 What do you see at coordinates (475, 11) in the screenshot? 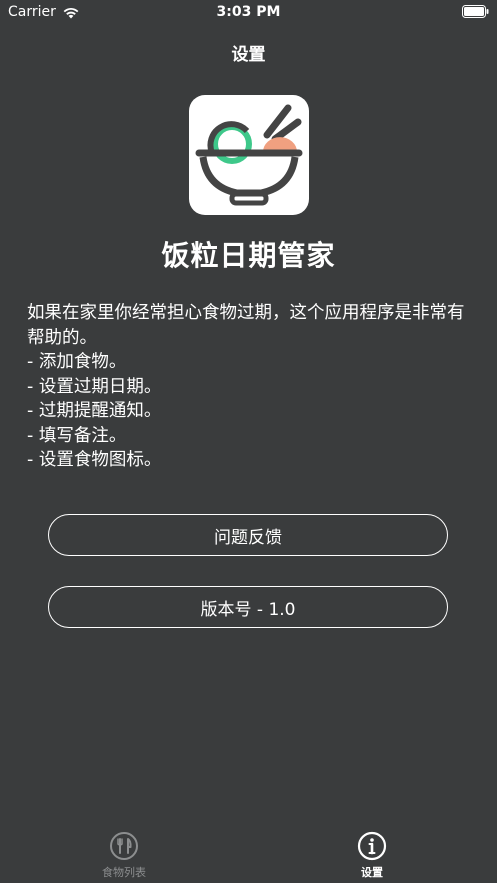
I see `battery-icon` at bounding box center [475, 11].